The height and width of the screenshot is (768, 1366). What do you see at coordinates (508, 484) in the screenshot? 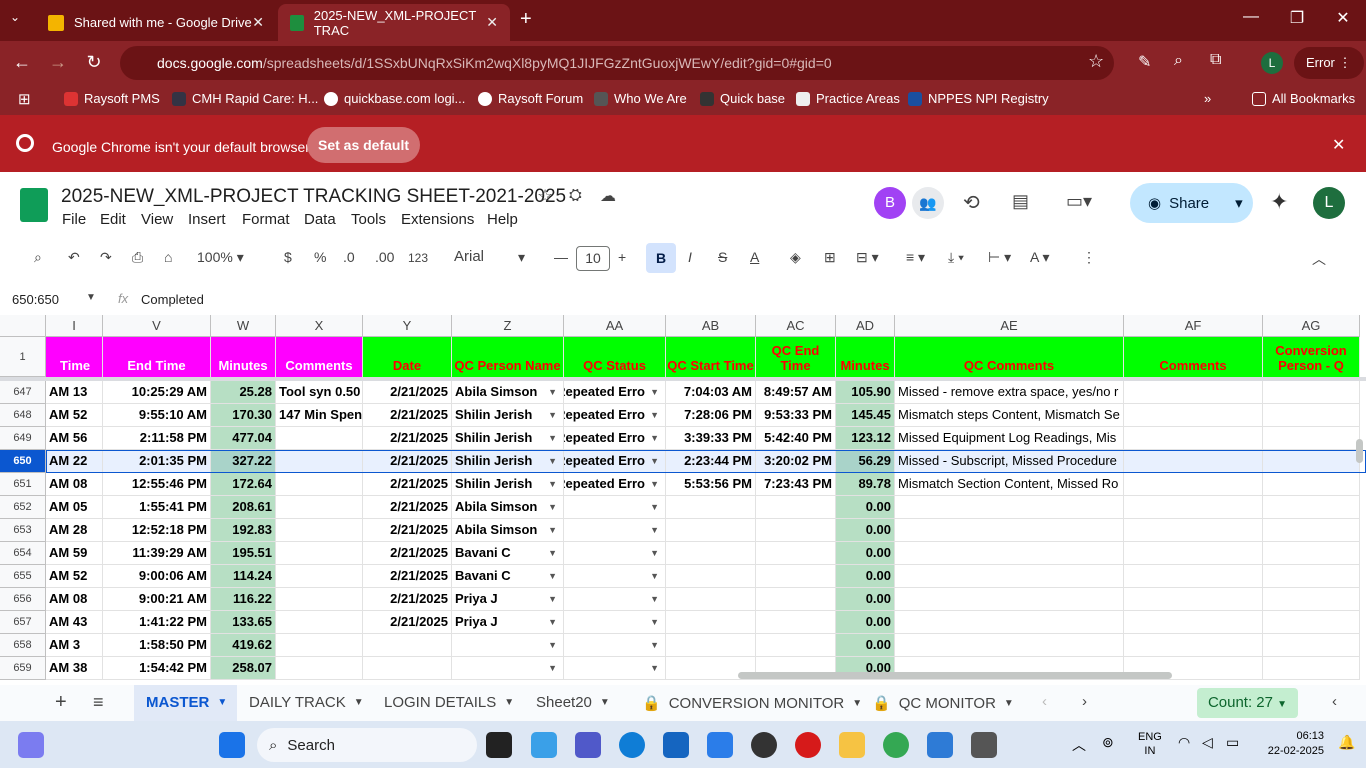
I see `table-cell: Shilin Jerish ▼` at bounding box center [508, 484].